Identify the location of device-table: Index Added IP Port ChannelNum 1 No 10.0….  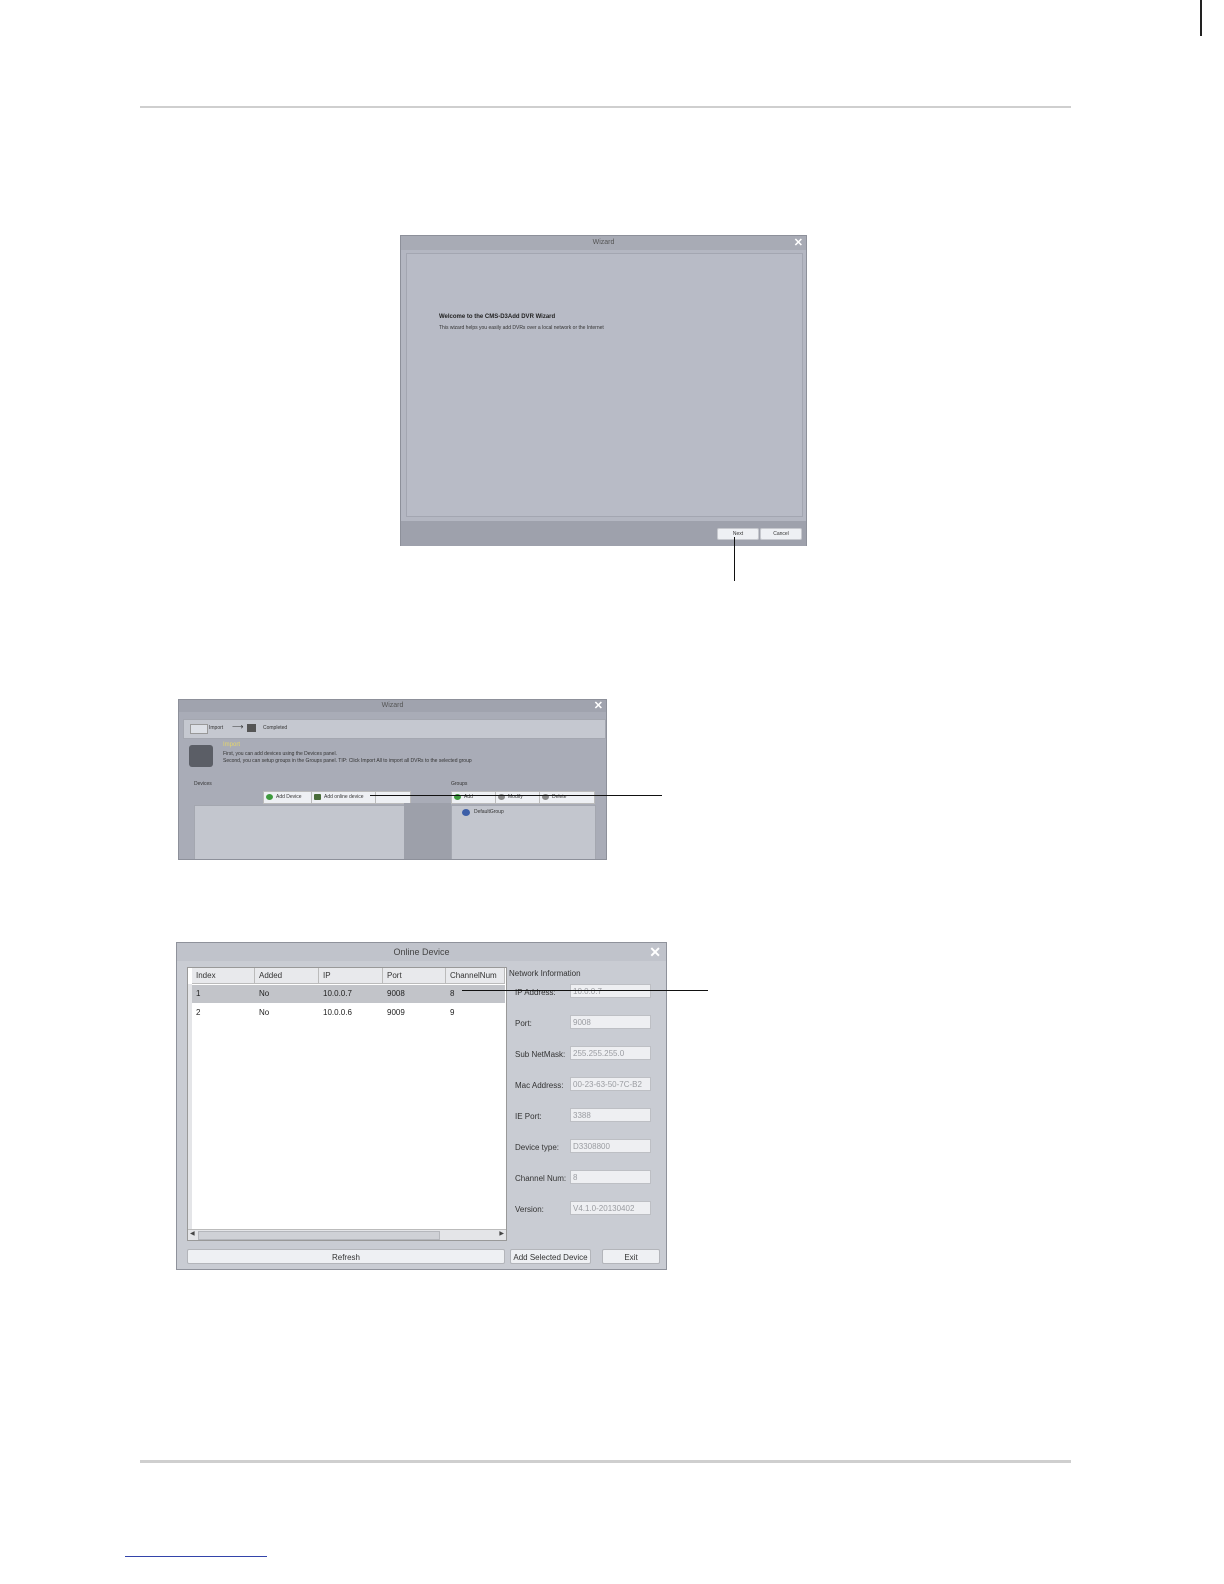
(347, 1104).